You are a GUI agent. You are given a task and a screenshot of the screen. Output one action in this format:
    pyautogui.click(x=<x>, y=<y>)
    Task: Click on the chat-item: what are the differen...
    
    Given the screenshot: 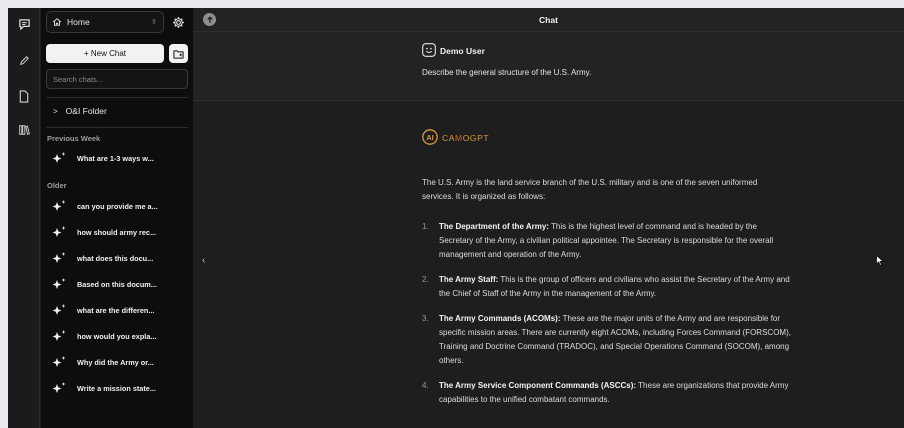 What is the action you would take?
    pyautogui.click(x=120, y=310)
    